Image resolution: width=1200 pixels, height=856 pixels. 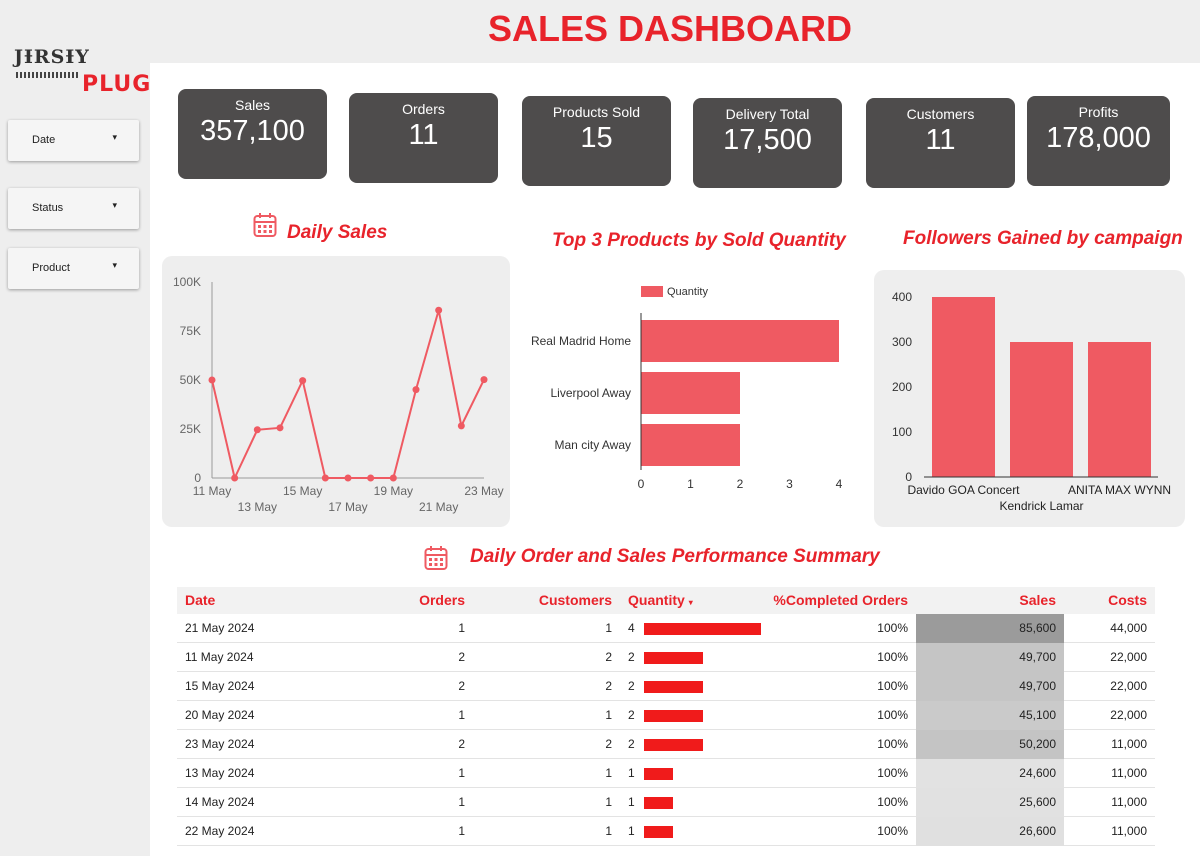 What do you see at coordinates (1127, 600) in the screenshot?
I see `col-header-costs: Costs` at bounding box center [1127, 600].